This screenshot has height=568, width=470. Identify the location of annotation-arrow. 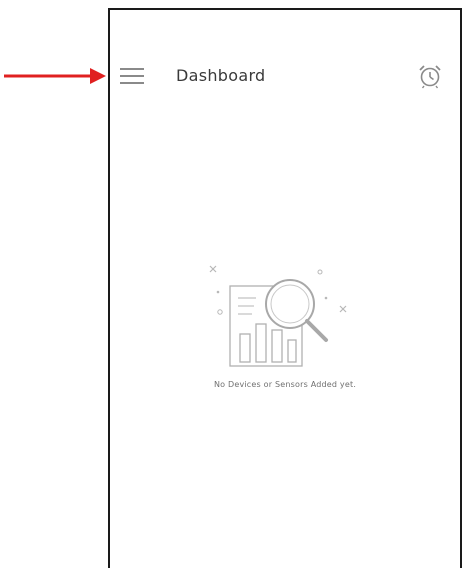
(55, 76).